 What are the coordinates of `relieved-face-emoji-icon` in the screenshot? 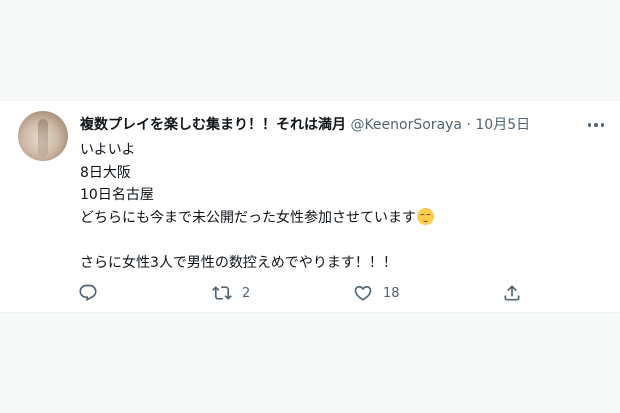 It's located at (425, 216).